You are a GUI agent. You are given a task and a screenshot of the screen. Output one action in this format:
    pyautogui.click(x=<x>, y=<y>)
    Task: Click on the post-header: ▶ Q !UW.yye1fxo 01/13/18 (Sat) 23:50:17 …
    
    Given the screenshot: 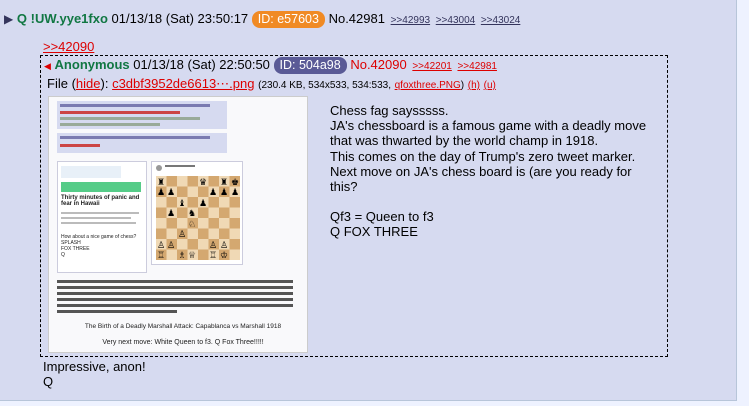 What is the action you would take?
    pyautogui.click(x=262, y=19)
    